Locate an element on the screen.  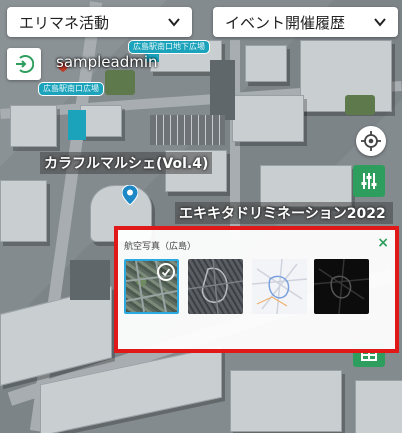
area-select: エリマネ活動 is located at coordinates (99, 22).